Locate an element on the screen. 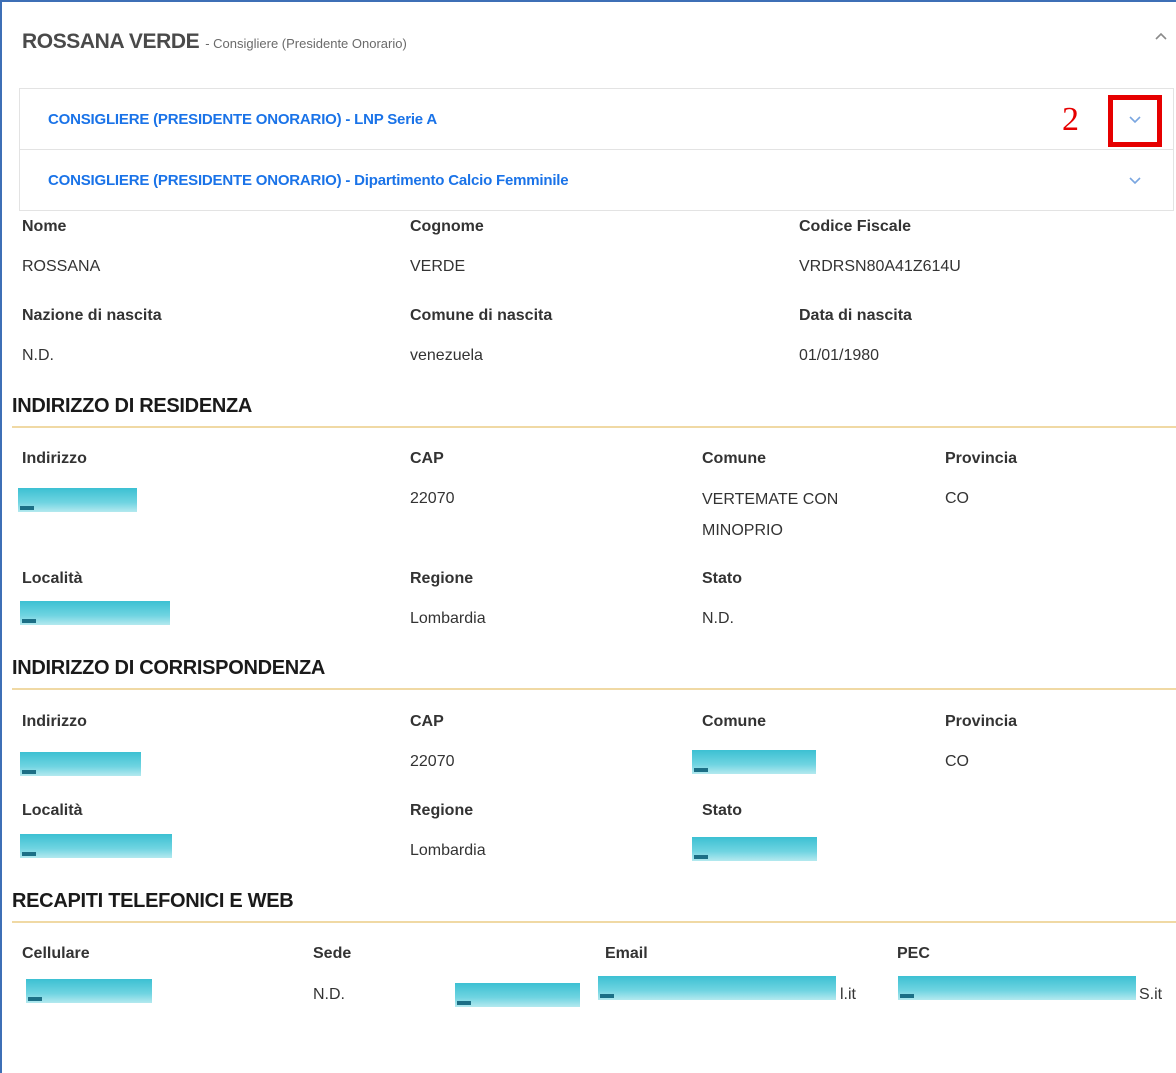 The height and width of the screenshot is (1073, 1176). nazione-nascita-value: N.D. is located at coordinates (38, 355).